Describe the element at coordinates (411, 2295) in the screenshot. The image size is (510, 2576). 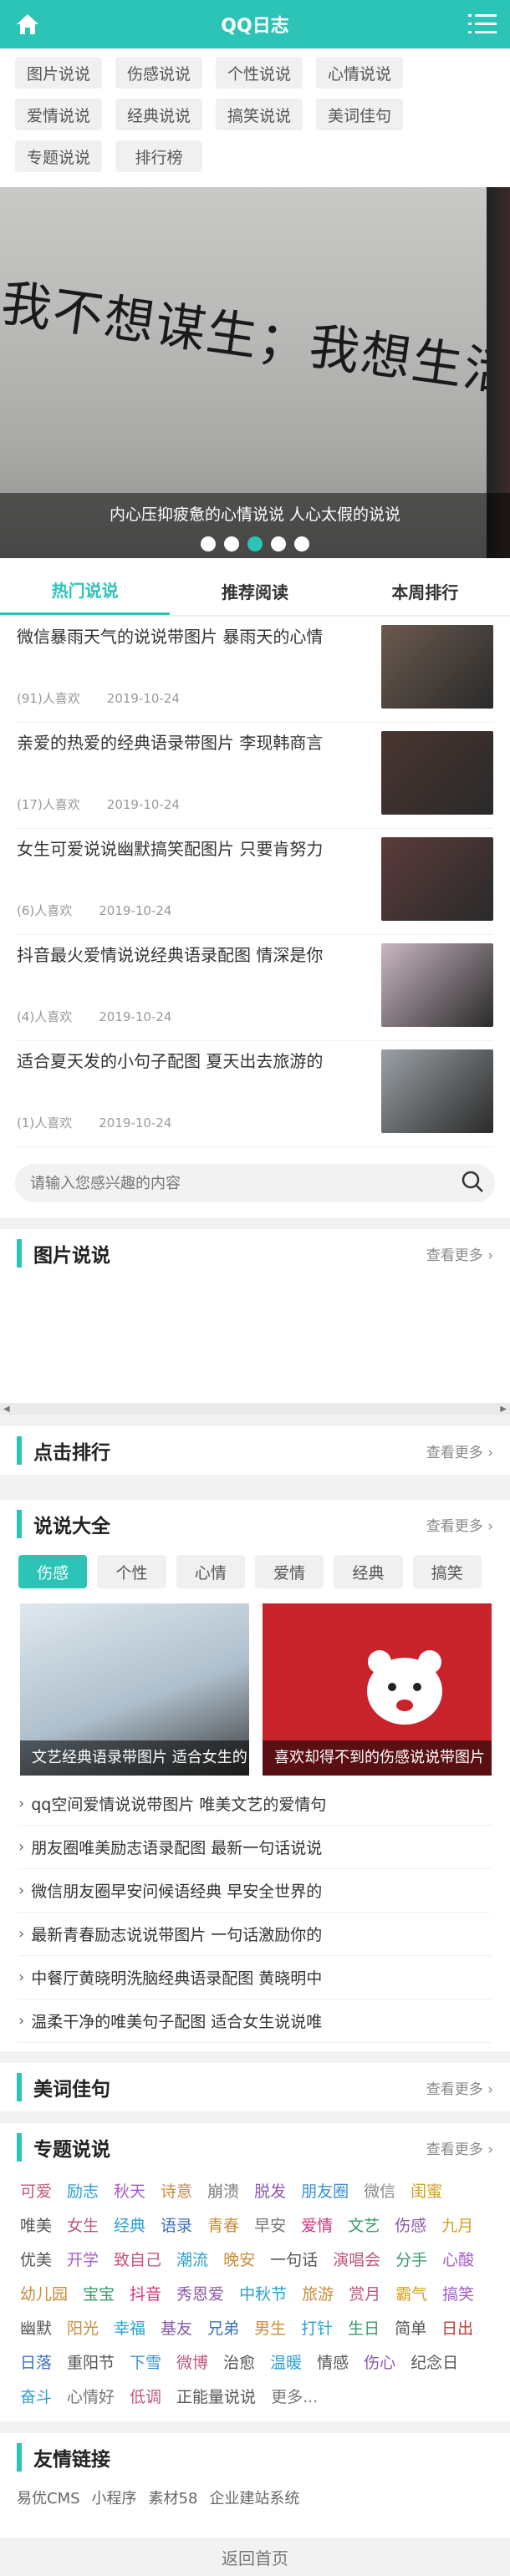
I see `topic-tag: 霸气` at that location.